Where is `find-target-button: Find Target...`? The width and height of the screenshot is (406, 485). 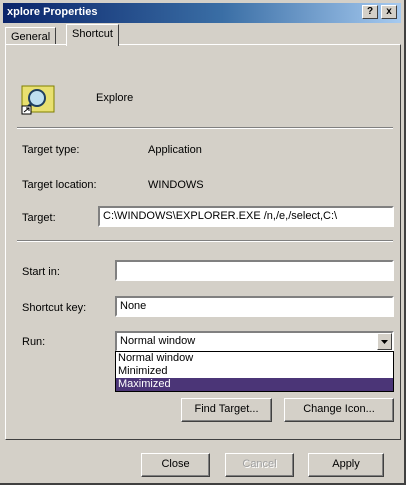 find-target-button: Find Target... is located at coordinates (226, 410).